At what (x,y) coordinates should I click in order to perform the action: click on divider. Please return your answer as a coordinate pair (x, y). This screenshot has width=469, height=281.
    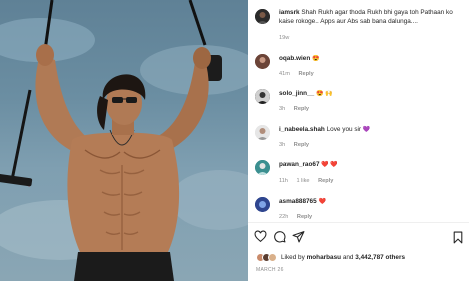
    Looking at the image, I should click on (358, 222).